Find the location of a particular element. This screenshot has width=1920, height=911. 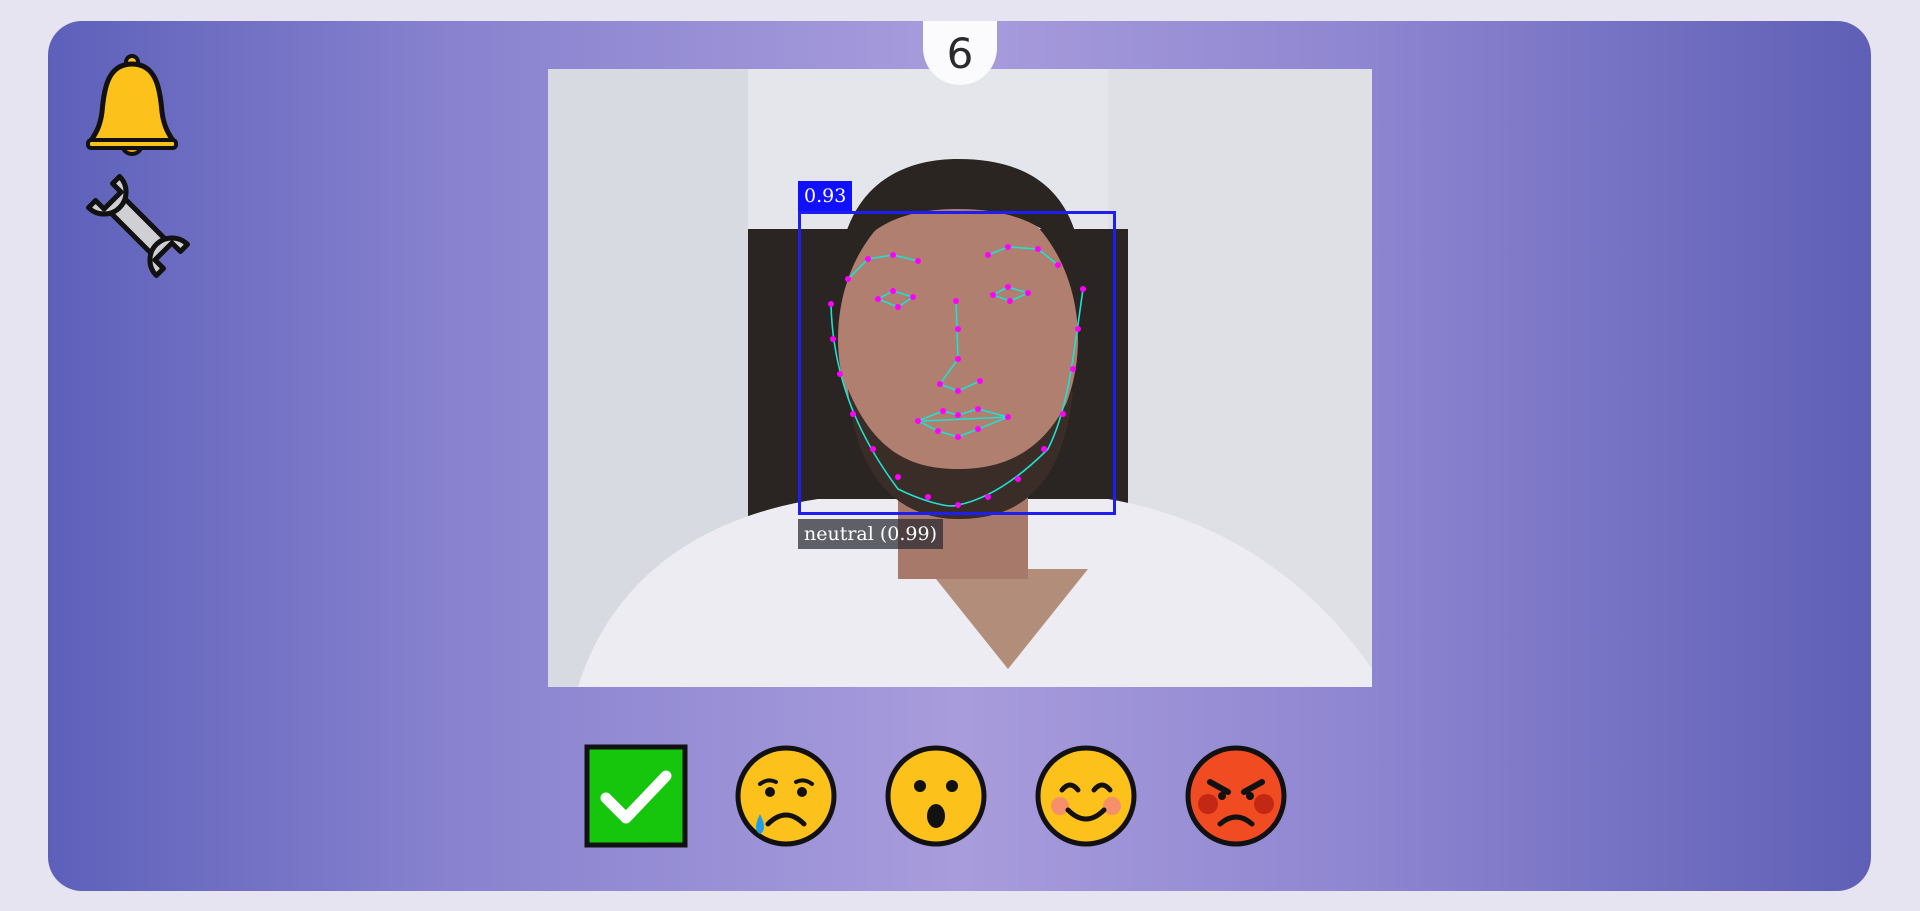

face-bounding-box is located at coordinates (957, 363).